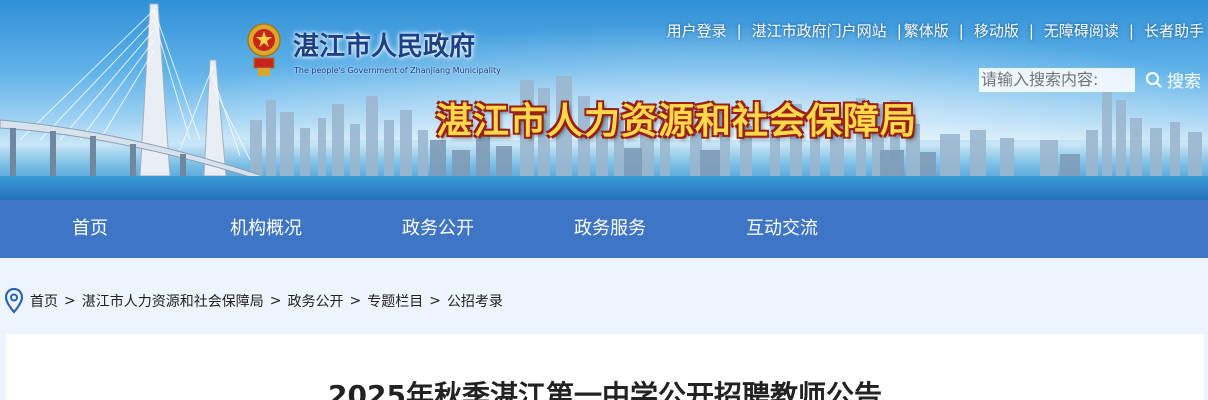 The height and width of the screenshot is (400, 1208). I want to click on login-link: 用户登录, so click(697, 30).